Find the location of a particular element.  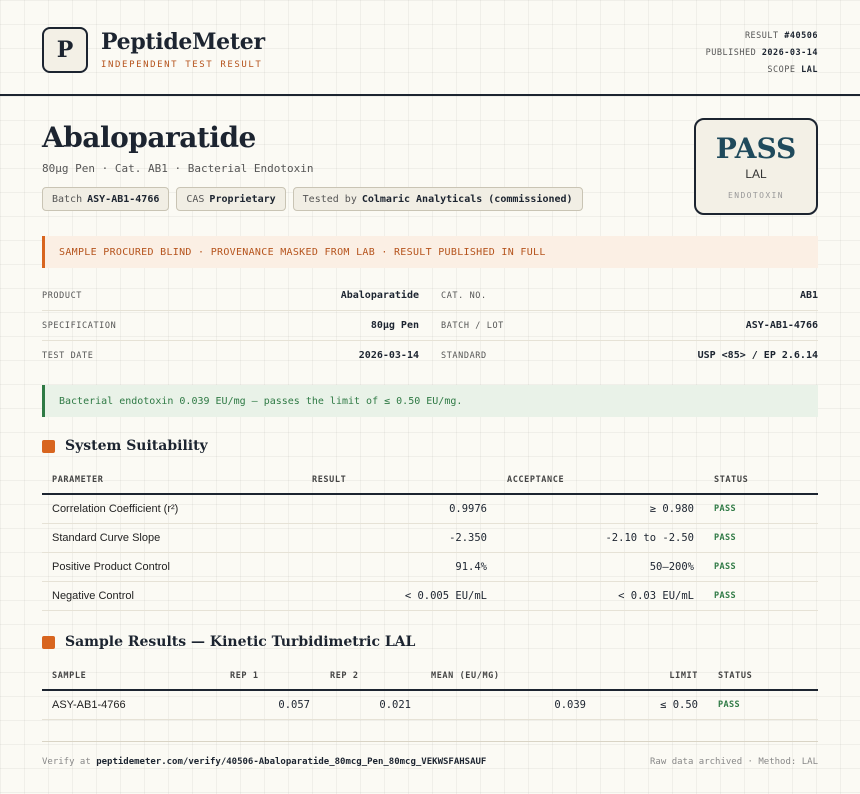

sample-limit: ≤ 0.50 is located at coordinates (652, 705).